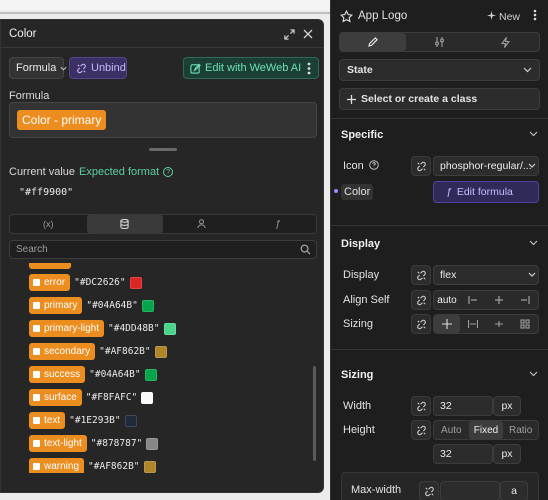  What do you see at coordinates (163, 120) in the screenshot?
I see `formula-editor: Color - primary` at bounding box center [163, 120].